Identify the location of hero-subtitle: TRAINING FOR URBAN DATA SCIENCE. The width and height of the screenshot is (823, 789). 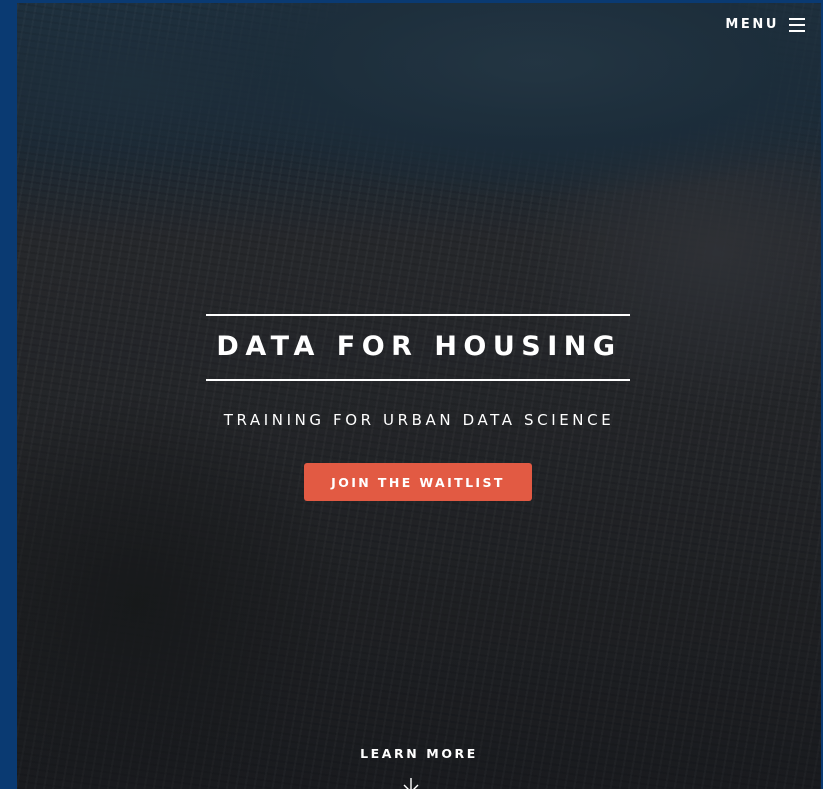
(419, 420).